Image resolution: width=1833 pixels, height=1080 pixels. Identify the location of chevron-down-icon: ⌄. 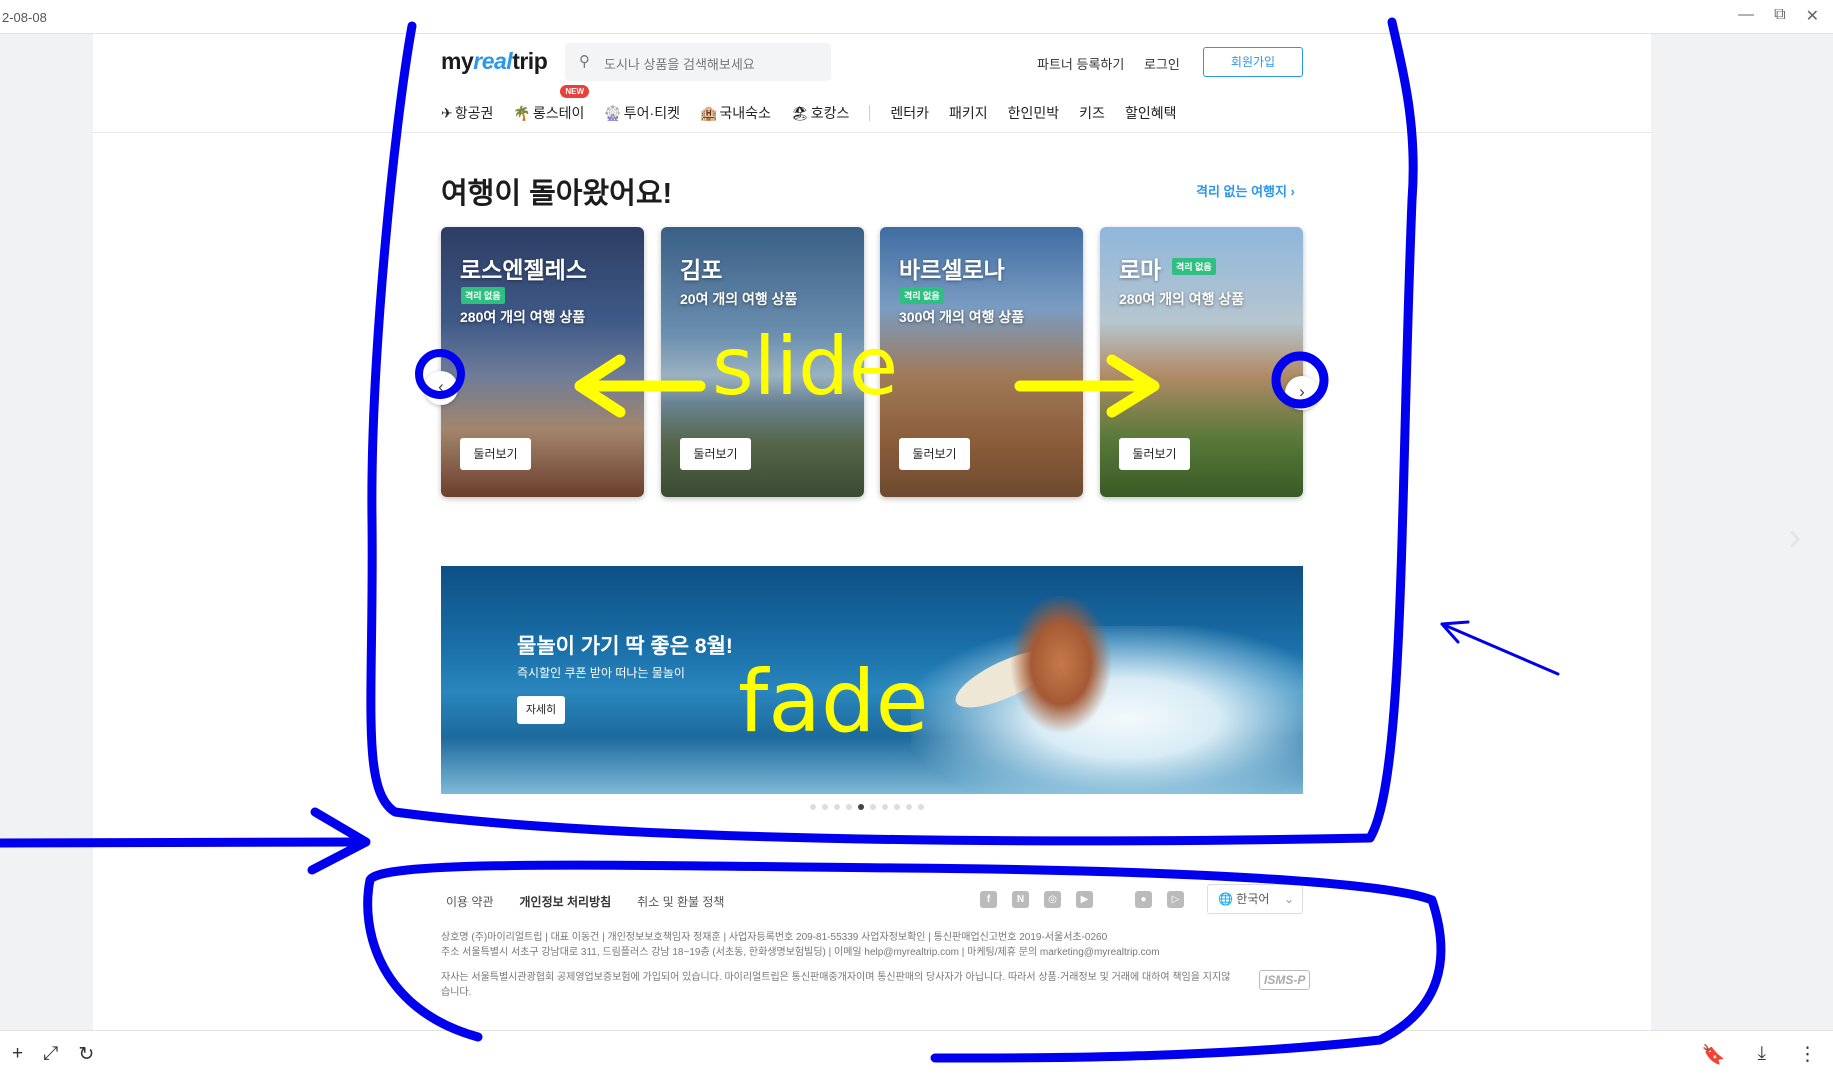
(1288, 899).